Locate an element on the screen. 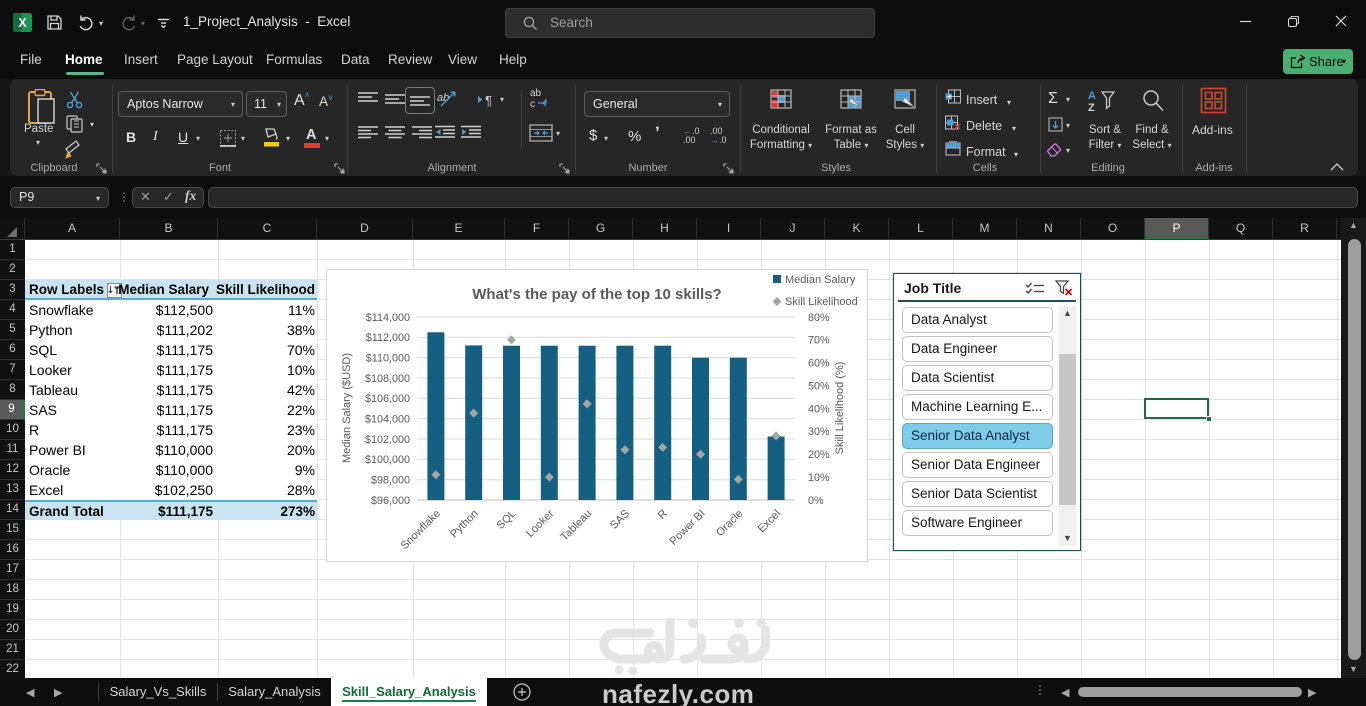  svg-text: $106,000 is located at coordinates (387, 399).